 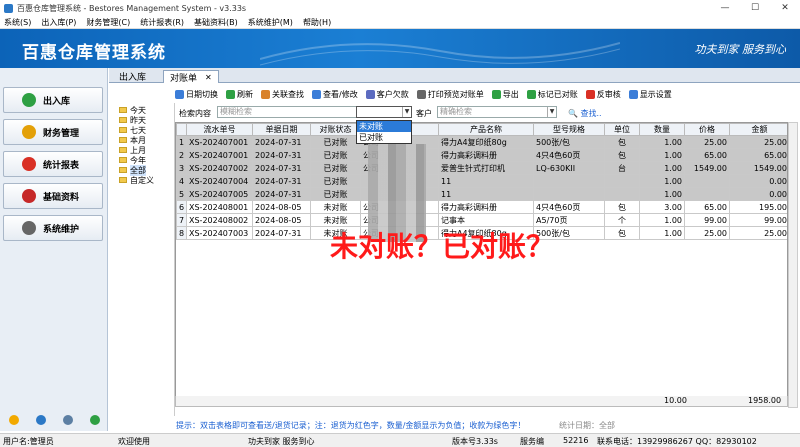 I want to click on status-dropdown-list: 未对账 已对账, so click(x=384, y=132).